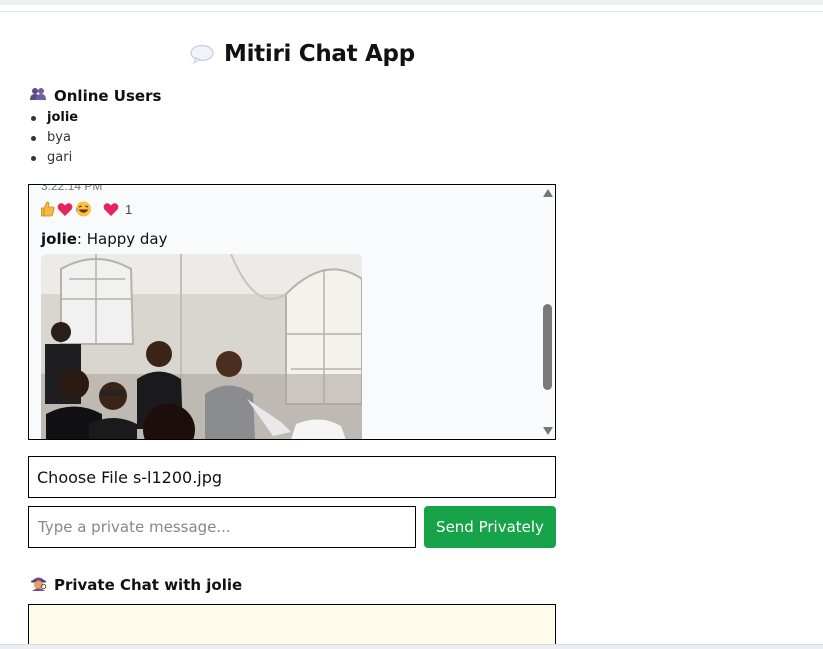 The width and height of the screenshot is (823, 649). I want to click on group-photo-image, so click(201, 346).